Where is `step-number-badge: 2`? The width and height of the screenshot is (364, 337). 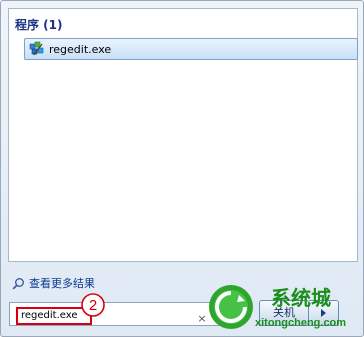 step-number-badge: 2 is located at coordinates (93, 305).